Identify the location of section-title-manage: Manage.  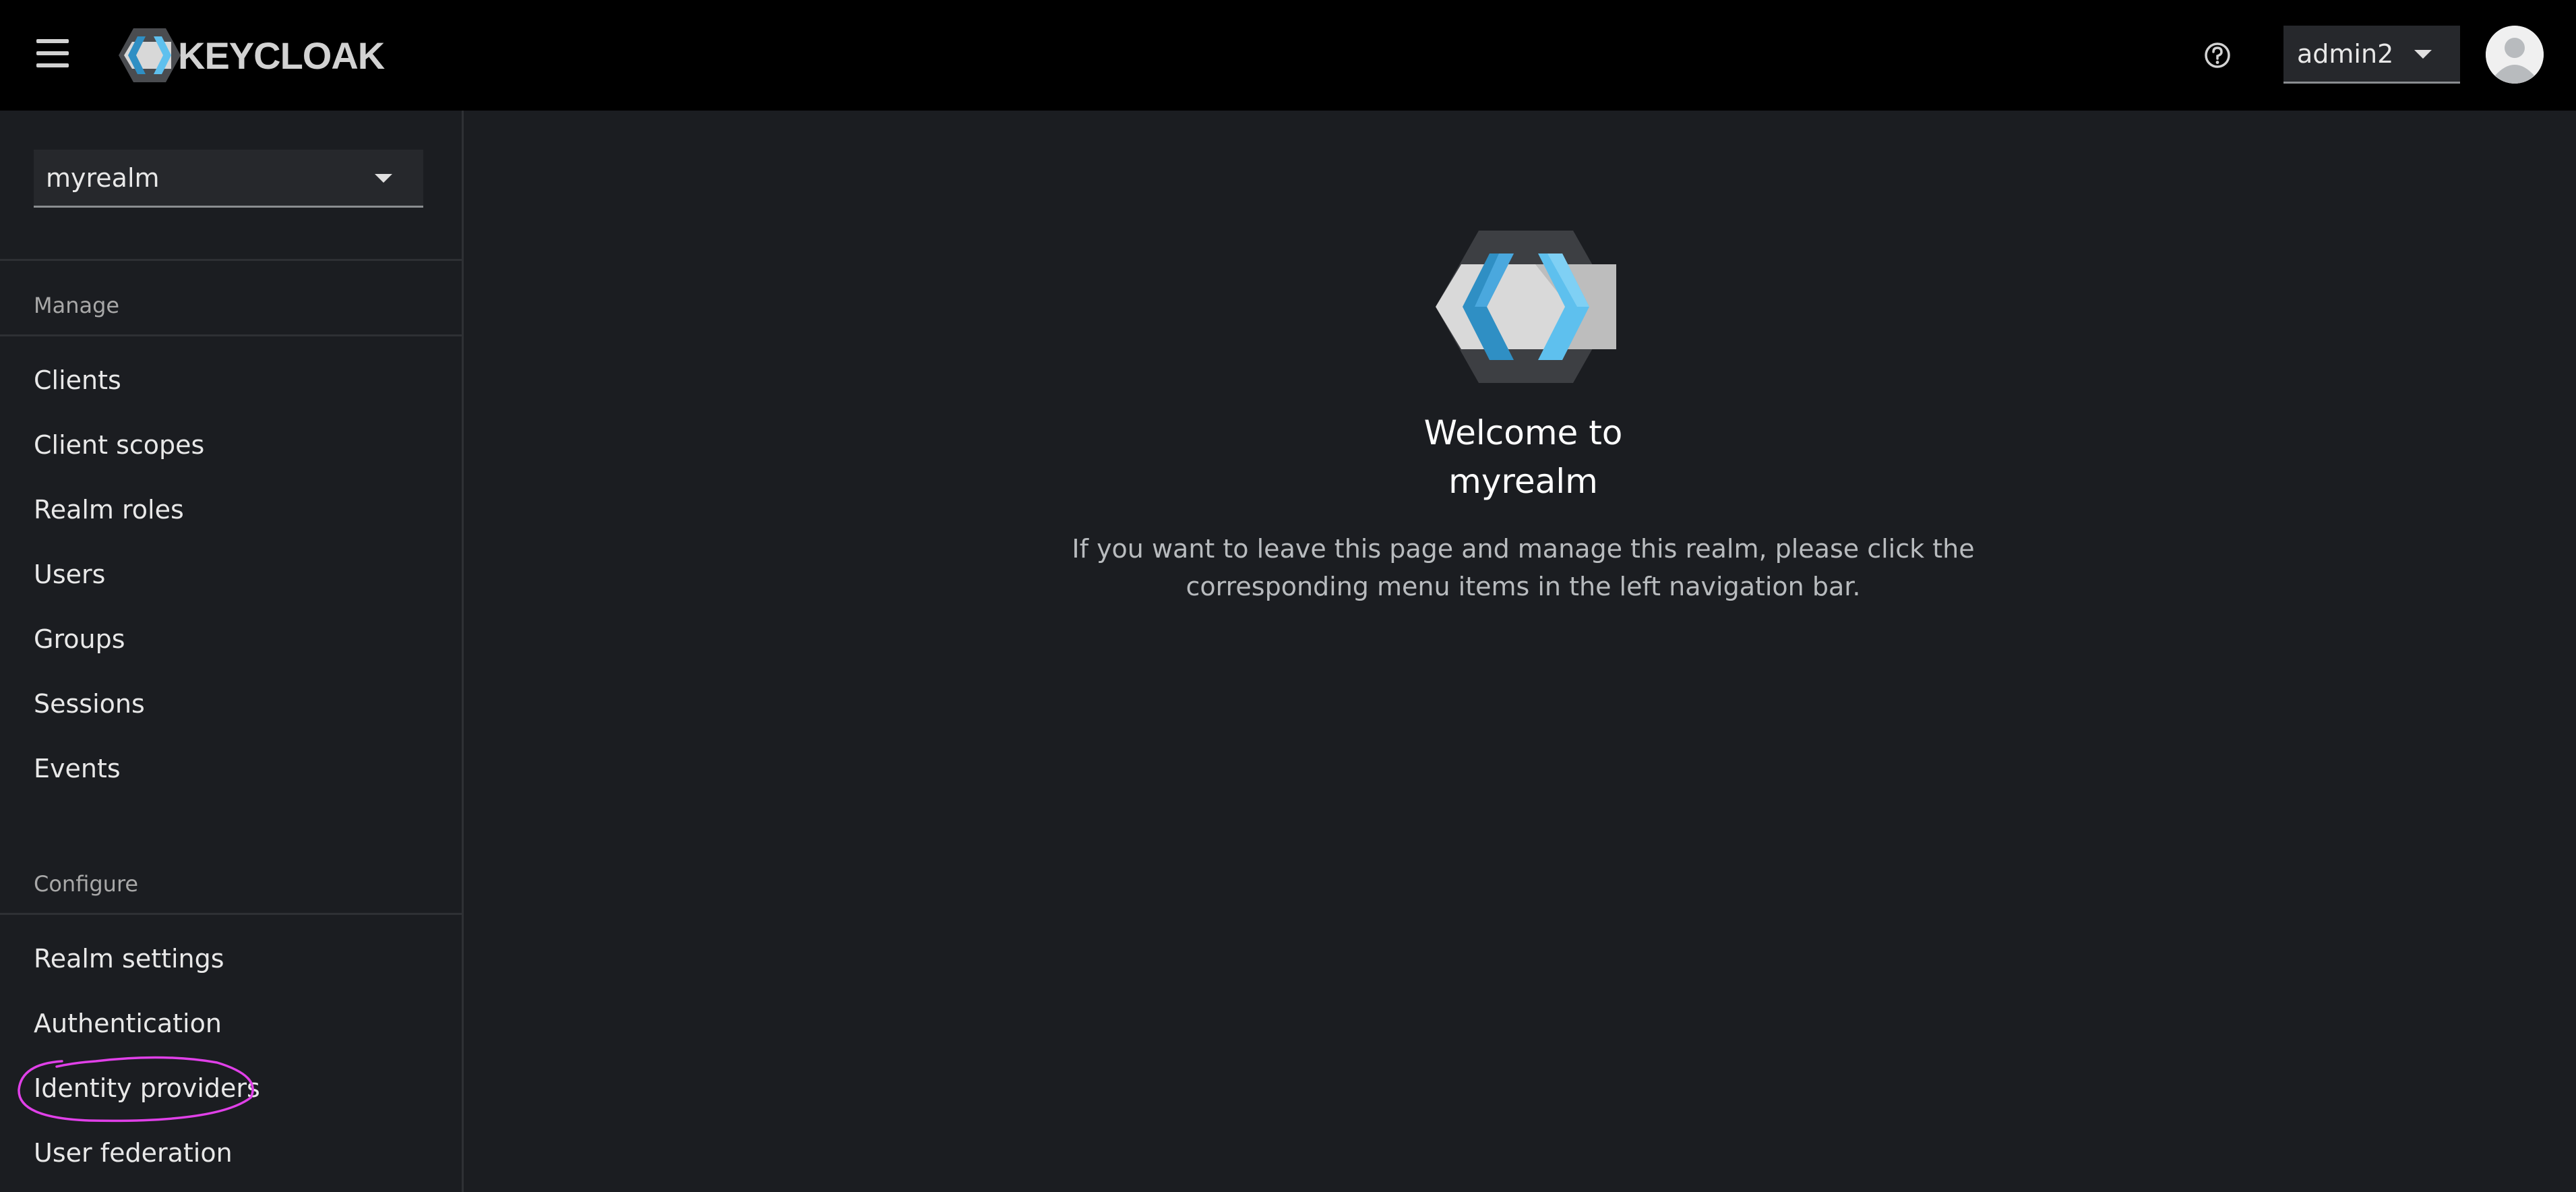
(77, 306).